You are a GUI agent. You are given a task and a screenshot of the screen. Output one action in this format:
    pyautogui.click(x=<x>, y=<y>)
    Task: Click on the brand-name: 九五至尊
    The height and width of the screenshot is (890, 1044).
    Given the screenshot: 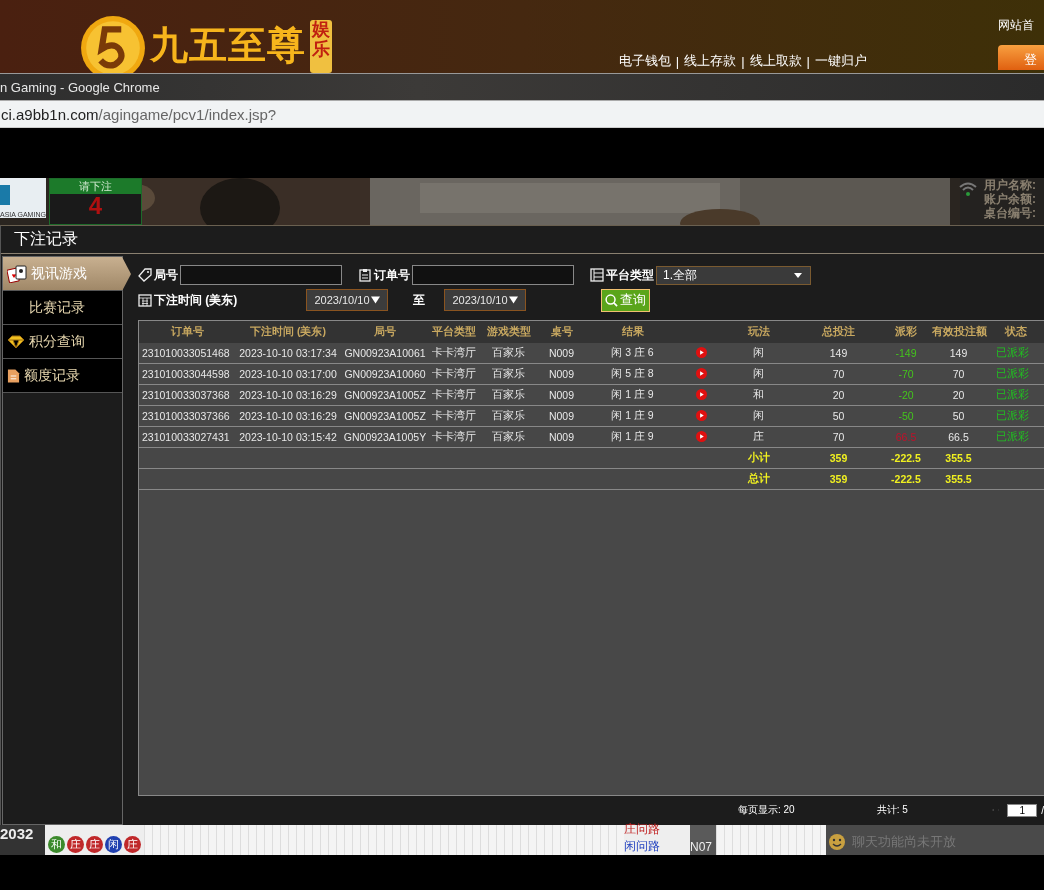 What is the action you would take?
    pyautogui.click(x=228, y=45)
    